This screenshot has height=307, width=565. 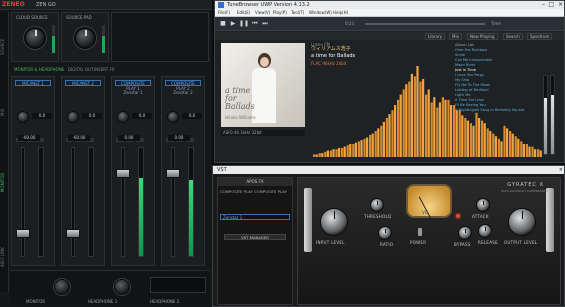 What do you see at coordinates (498, 110) in the screenshot?
I see `playlist-item: A Nightingale Sang in Berkeley Square` at bounding box center [498, 110].